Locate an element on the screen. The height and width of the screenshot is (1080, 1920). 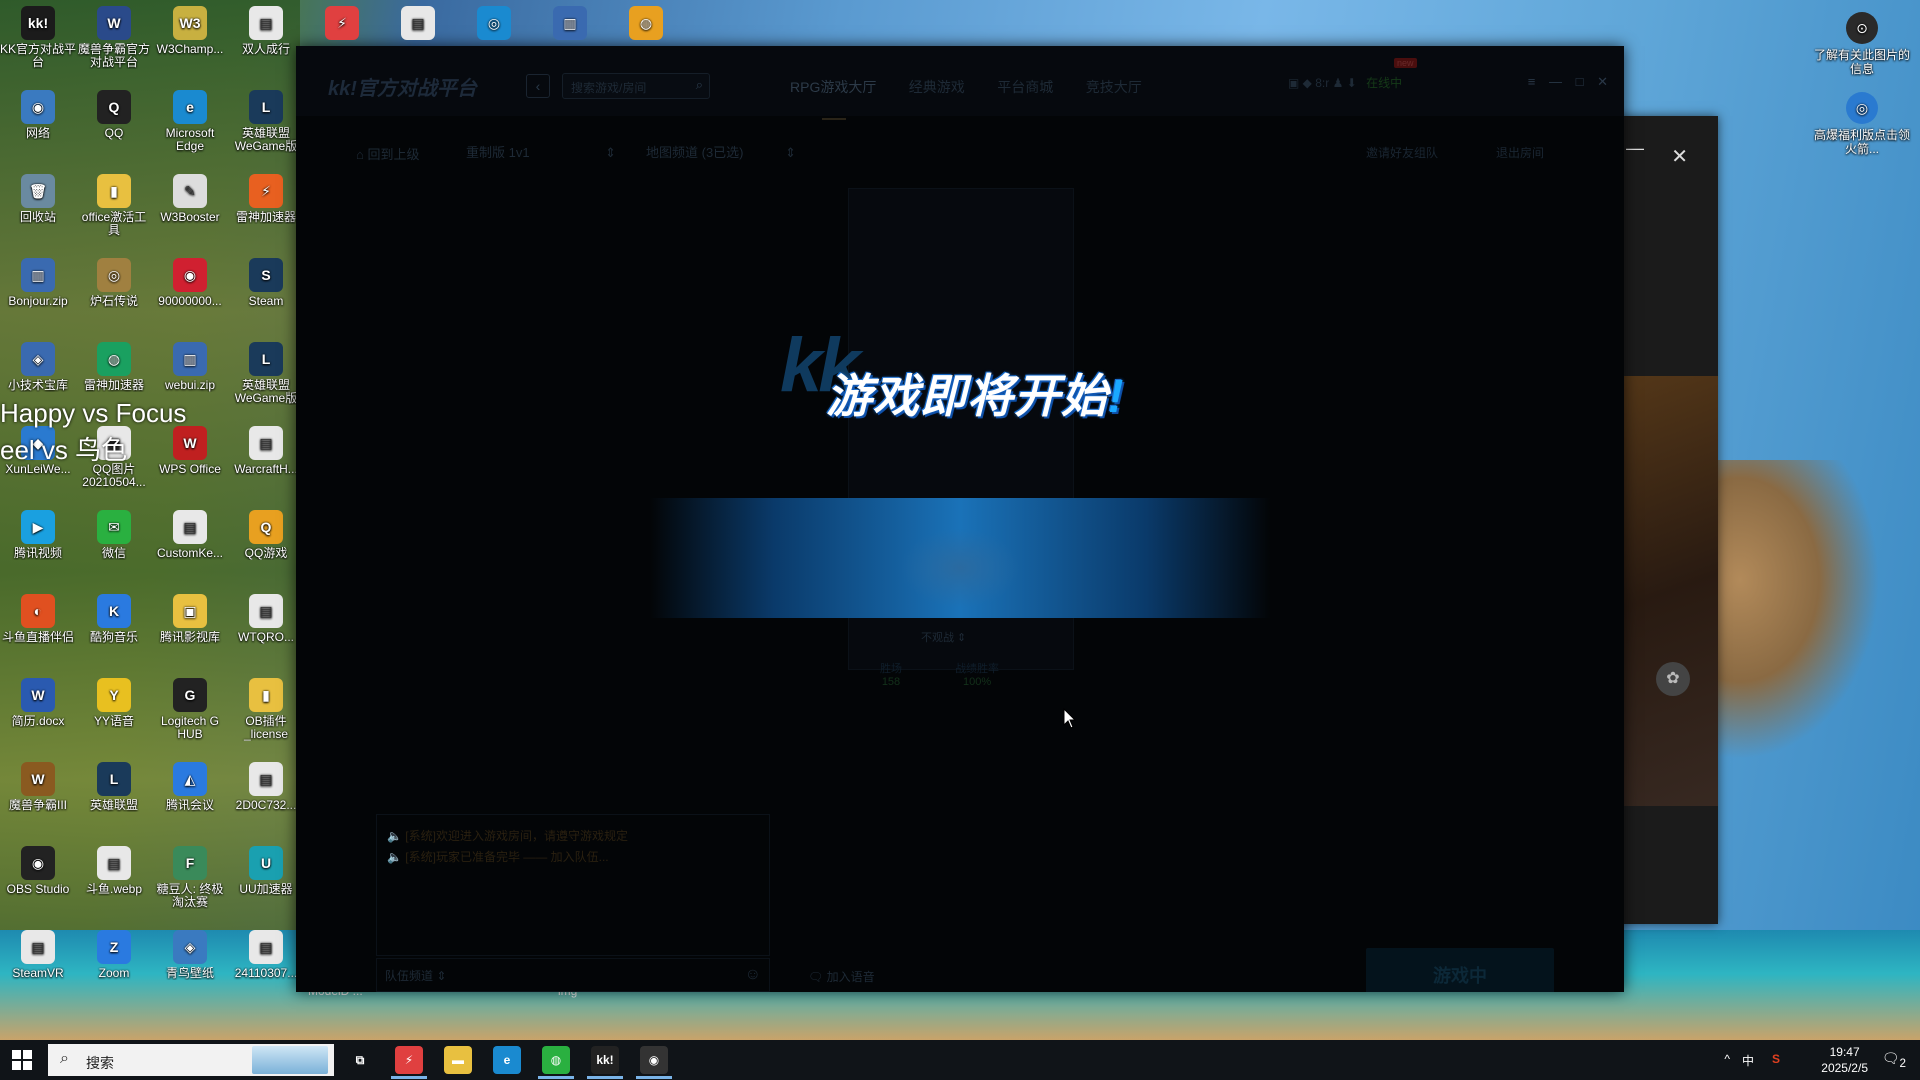
shortcut-label: WPS Office is located at coordinates (190, 469).